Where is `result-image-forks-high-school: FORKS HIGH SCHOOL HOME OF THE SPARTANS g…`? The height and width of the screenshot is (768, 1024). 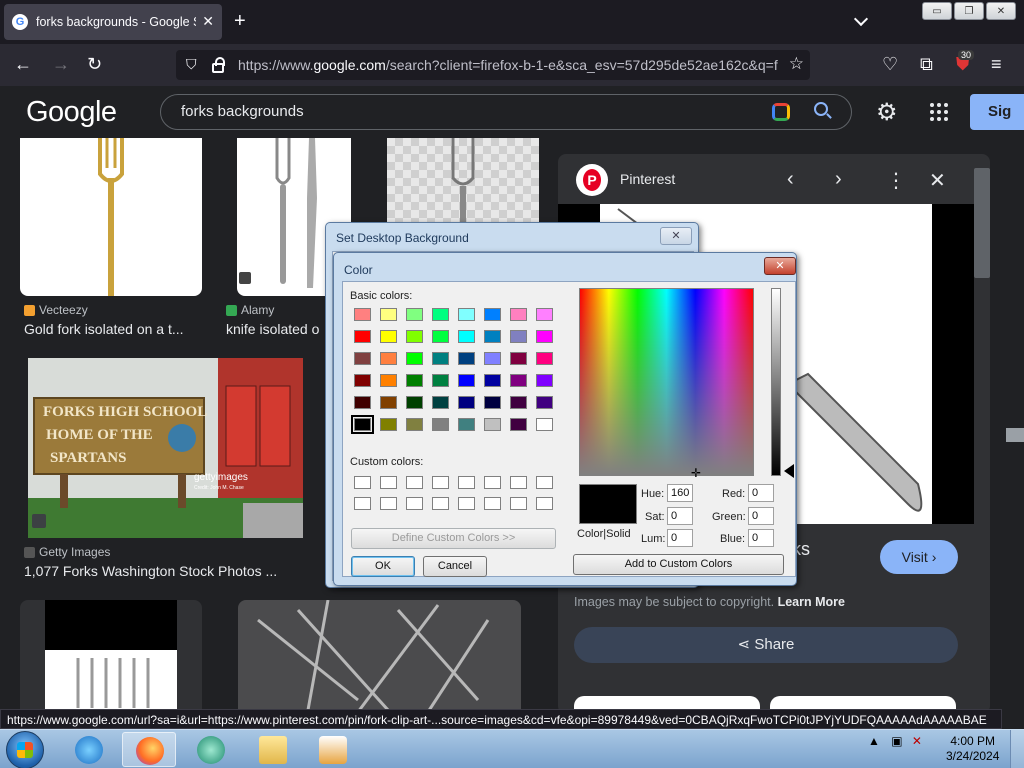 result-image-forks-high-school: FORKS HIGH SCHOOL HOME OF THE SPARTANS g… is located at coordinates (165, 448).